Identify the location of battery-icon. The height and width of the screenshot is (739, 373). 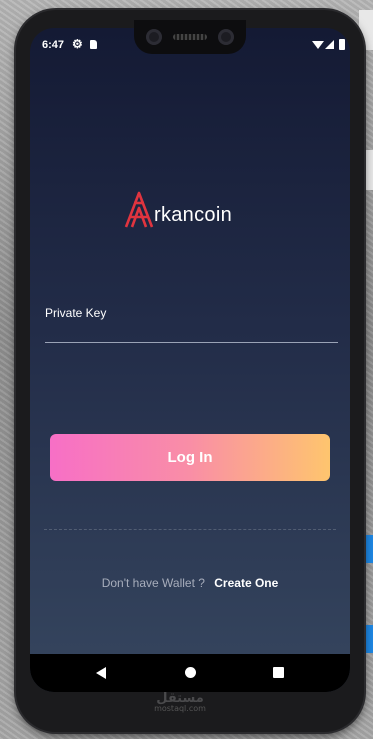
(342, 44).